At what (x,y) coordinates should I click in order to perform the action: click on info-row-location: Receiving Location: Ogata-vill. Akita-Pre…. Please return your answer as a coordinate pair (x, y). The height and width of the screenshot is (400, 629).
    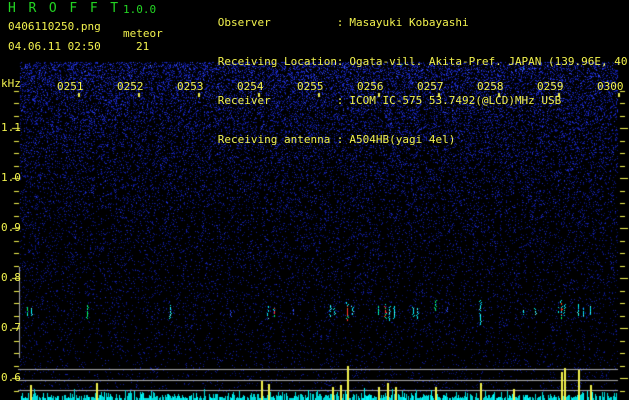
    Looking at the image, I should click on (403, 61).